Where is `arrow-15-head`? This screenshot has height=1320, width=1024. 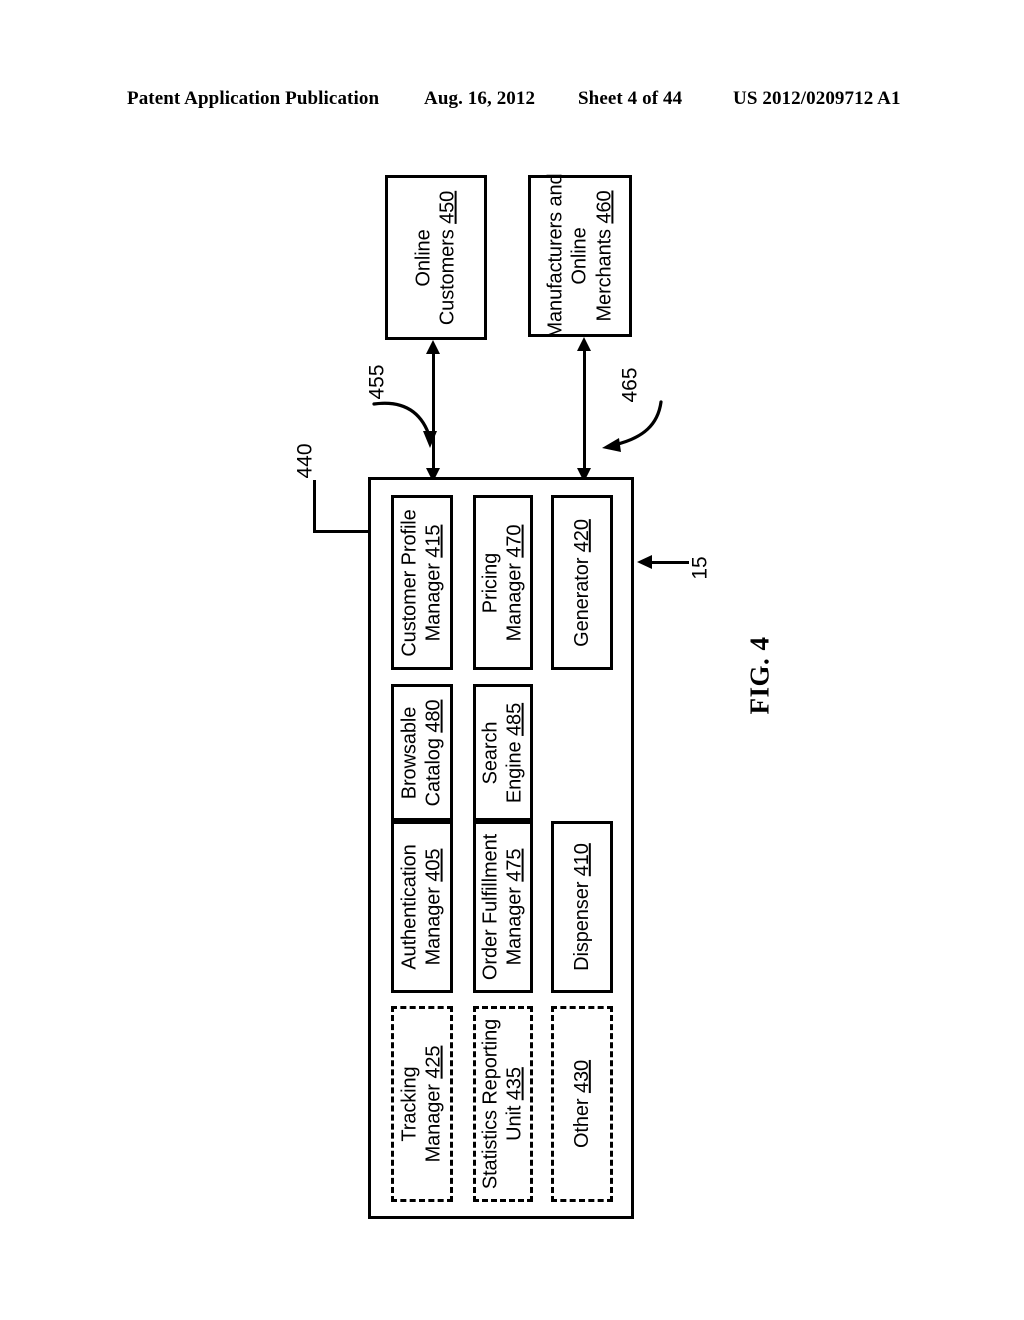
arrow-15-head is located at coordinates (644, 562).